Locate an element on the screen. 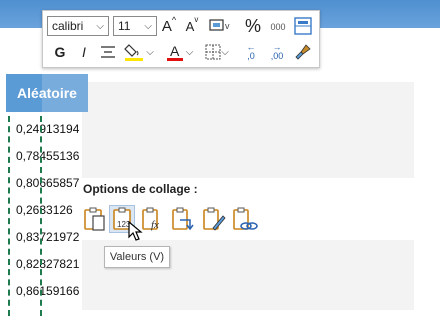 The height and width of the screenshot is (316, 440). paste-link-icon is located at coordinates (245, 218).